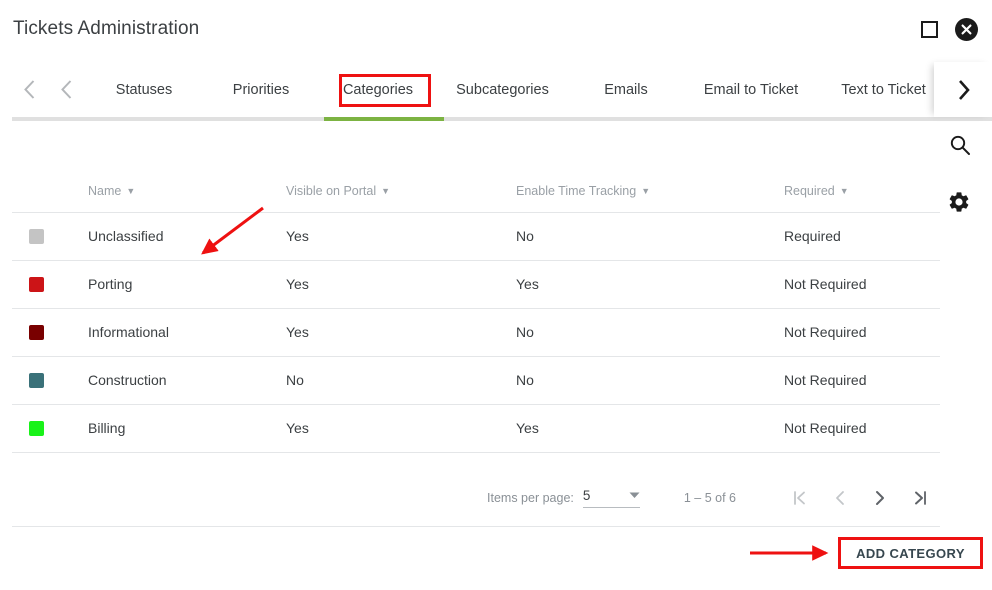 This screenshot has width=992, height=590. What do you see at coordinates (862, 236) in the screenshot?
I see `cell-required: Required` at bounding box center [862, 236].